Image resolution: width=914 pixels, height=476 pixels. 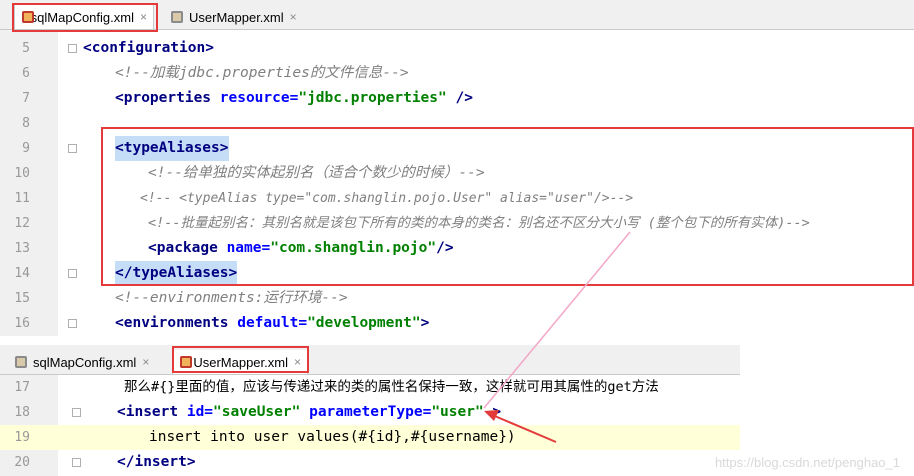 I want to click on arrow-head-icon, so click(x=491, y=415).